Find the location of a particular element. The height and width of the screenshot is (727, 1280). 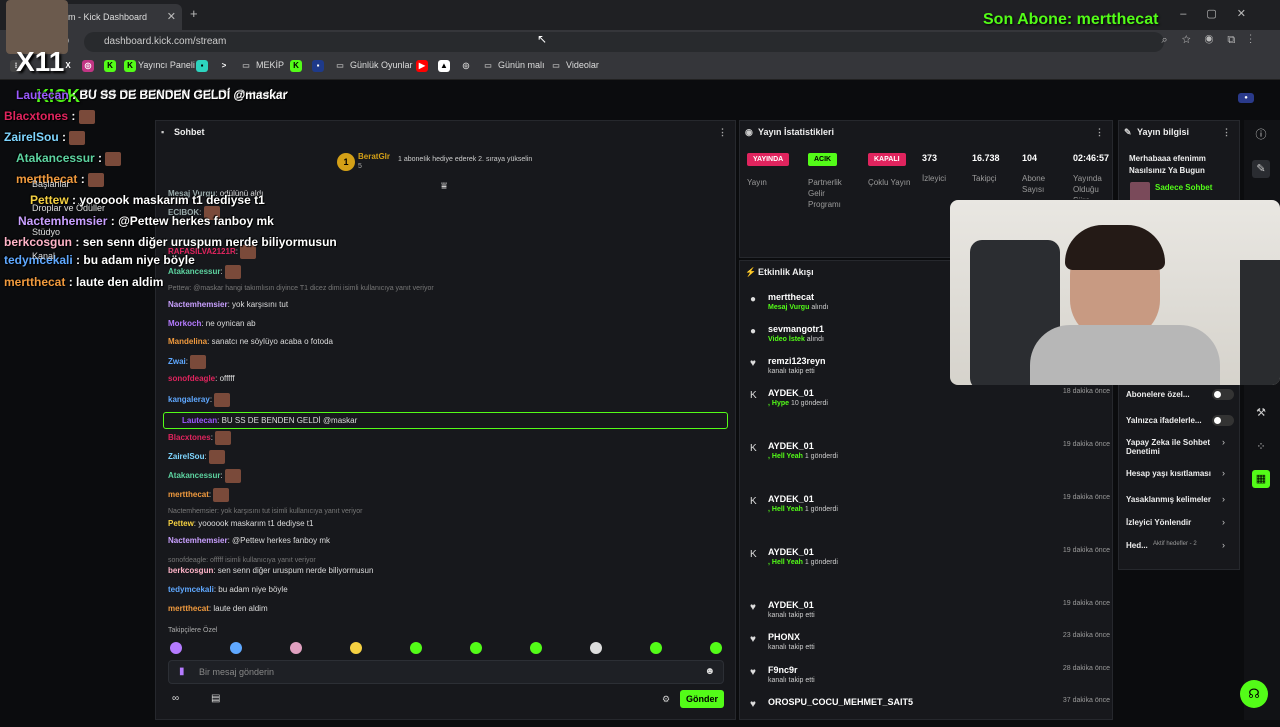

event-username: sevmangotr1 is located at coordinates (796, 329).